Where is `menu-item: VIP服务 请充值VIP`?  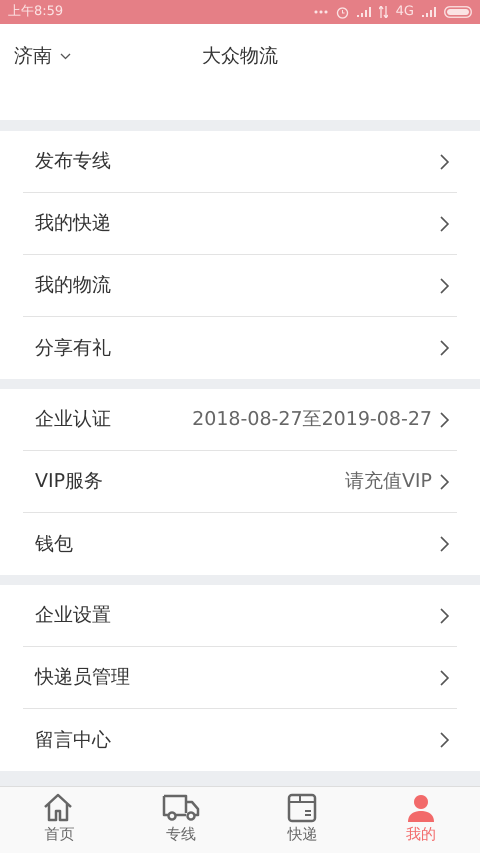 menu-item: VIP服务 请充值VIP is located at coordinates (240, 482).